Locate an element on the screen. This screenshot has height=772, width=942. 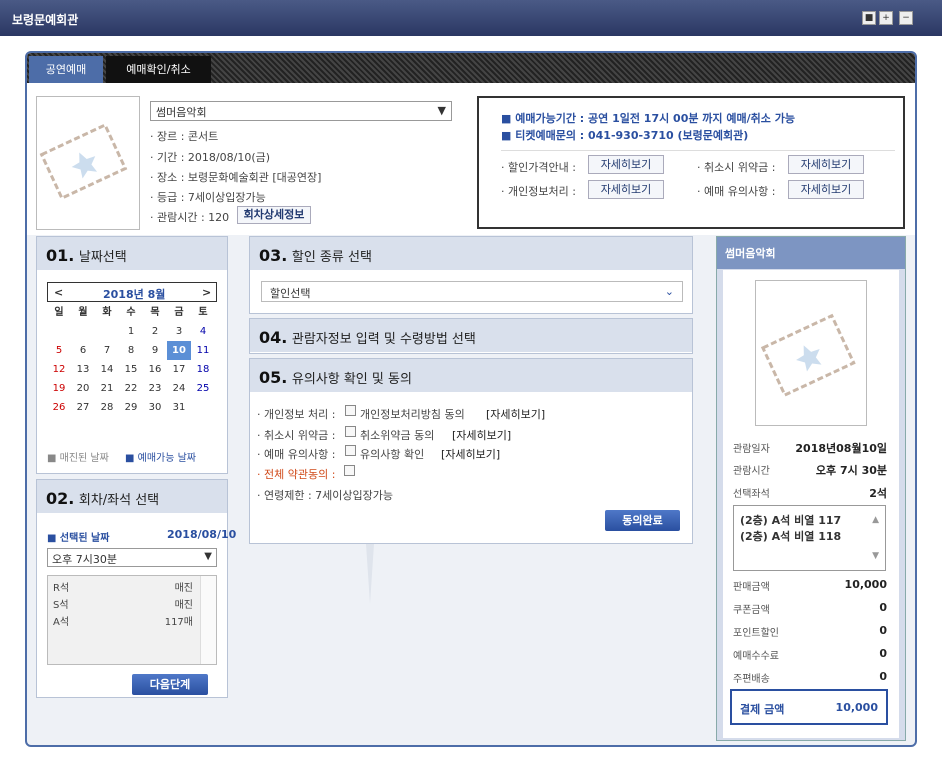
summary-time: 오후 7시 30분 관람시간 is located at coordinates (810, 470).